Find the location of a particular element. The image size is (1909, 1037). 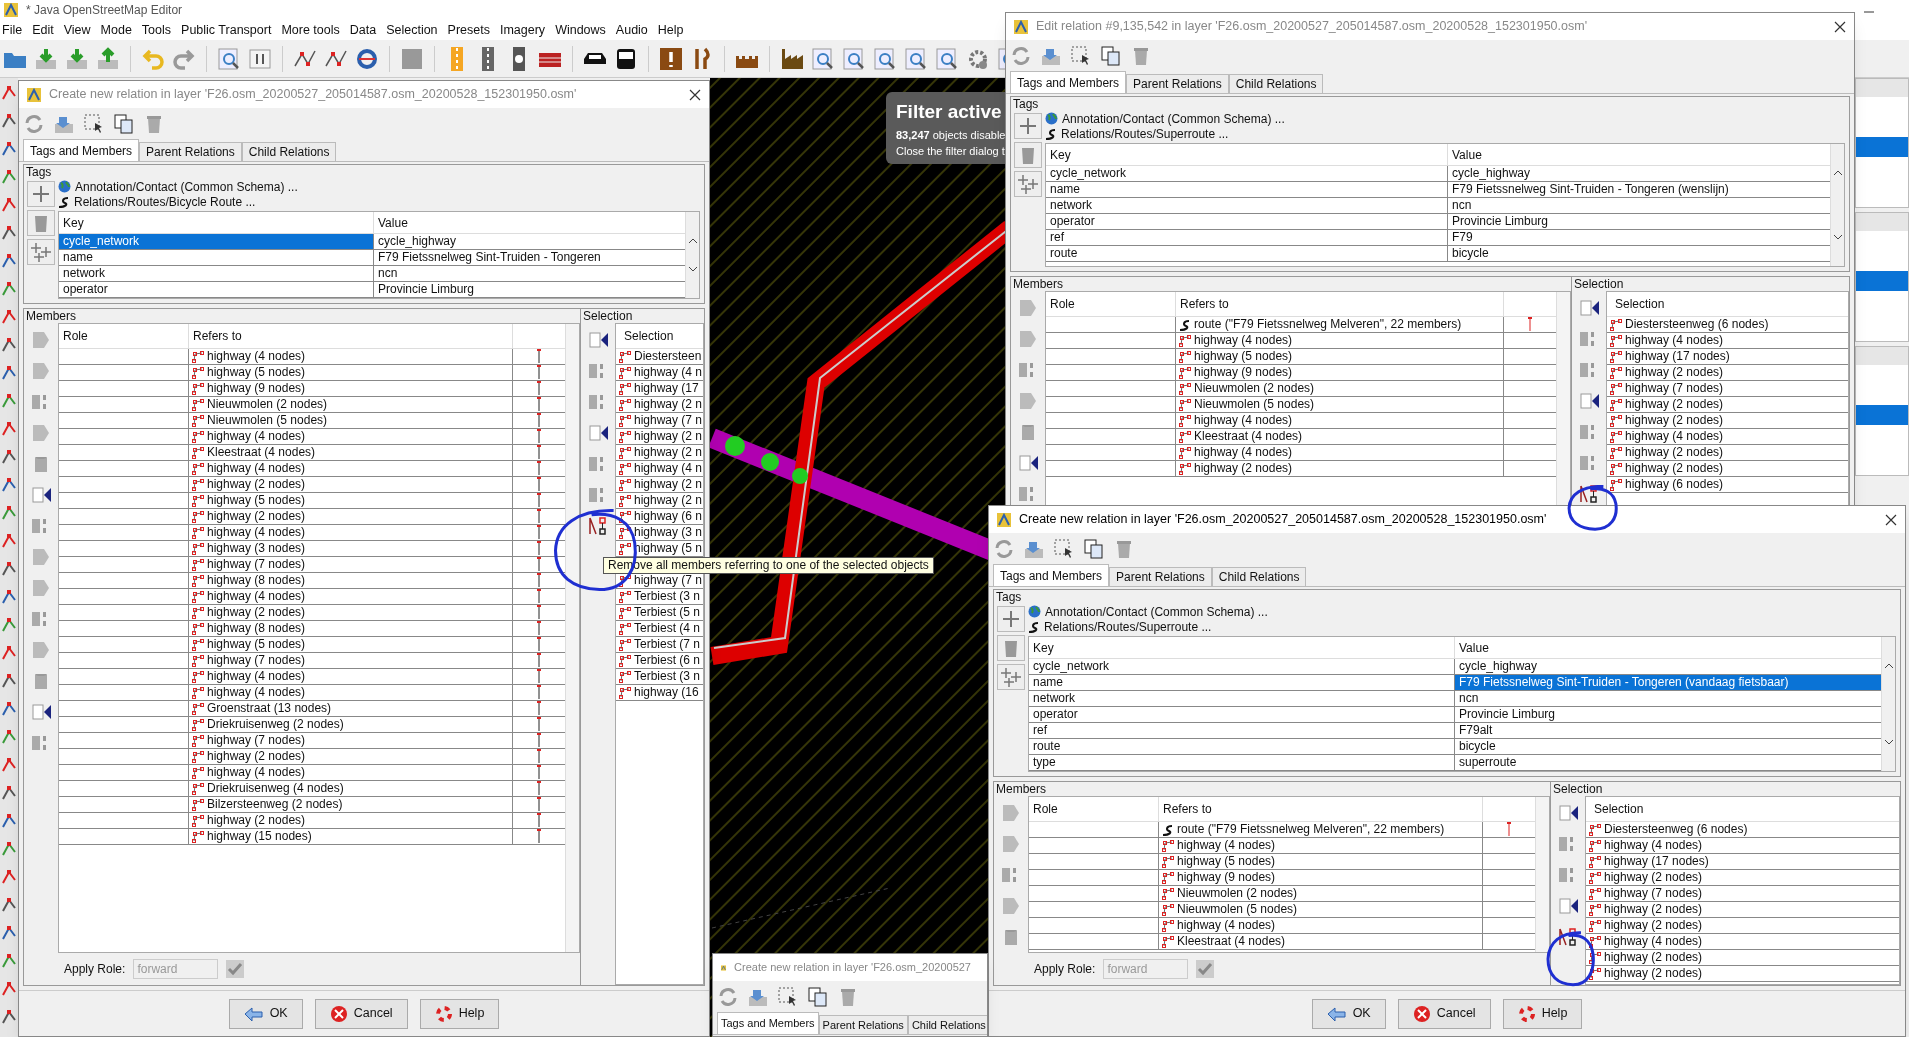

notice-title: Filter active is located at coordinates (949, 112).